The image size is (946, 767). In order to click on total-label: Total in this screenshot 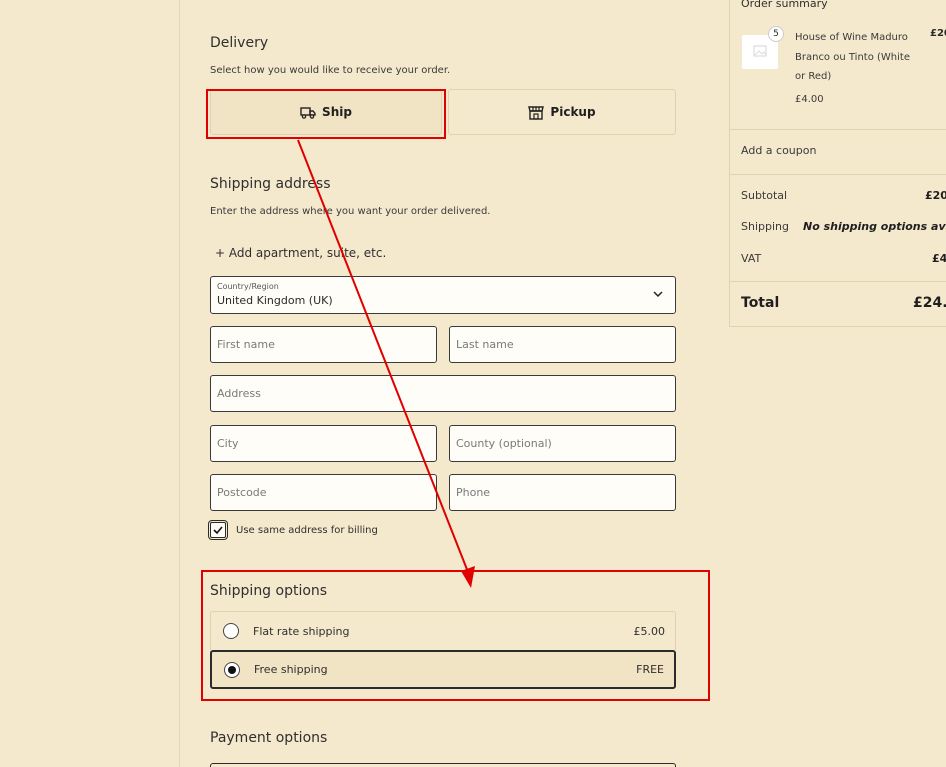, I will do `click(760, 303)`.